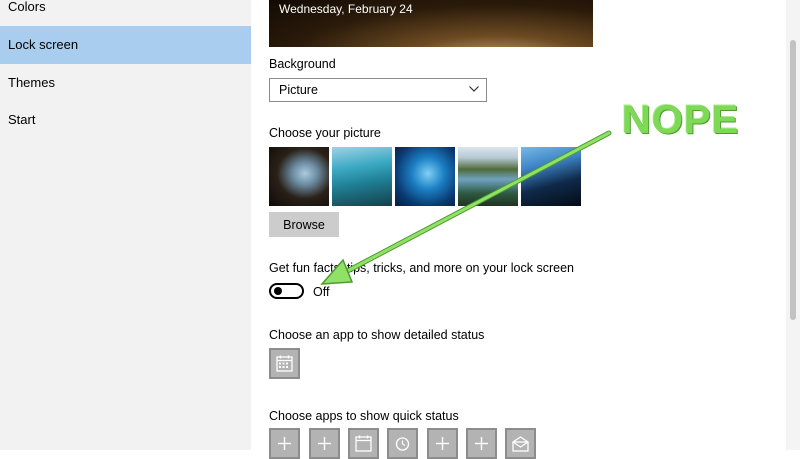  I want to click on alarm-icon, so click(402, 444).